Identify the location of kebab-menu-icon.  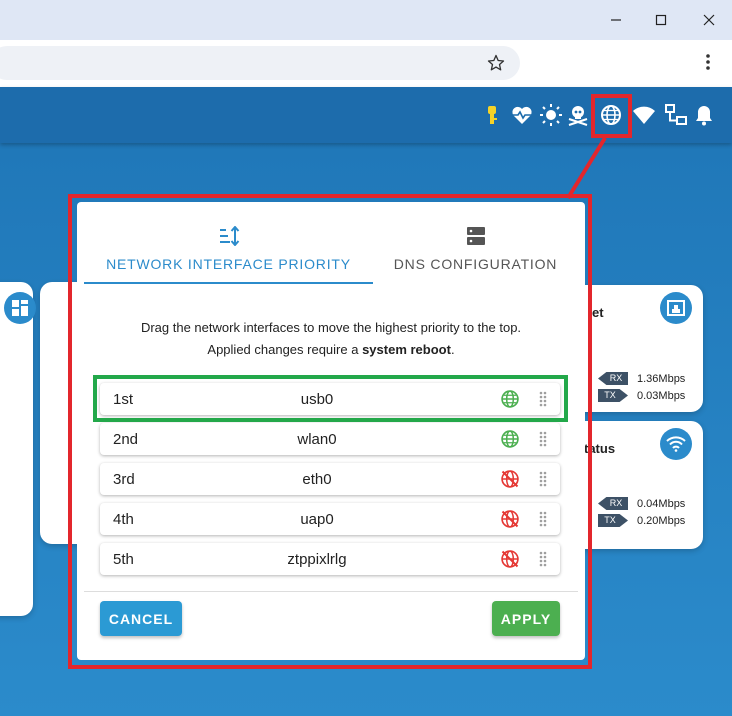
(708, 64).